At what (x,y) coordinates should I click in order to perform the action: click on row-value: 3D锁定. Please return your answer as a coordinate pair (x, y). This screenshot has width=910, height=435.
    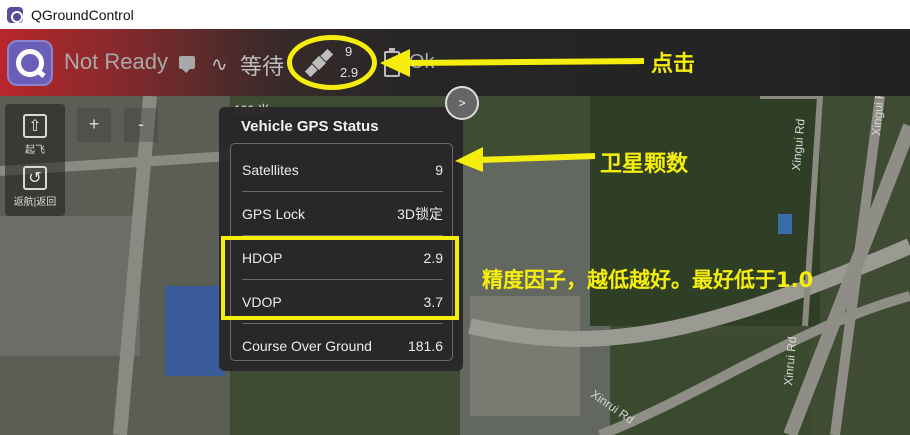
    Looking at the image, I should click on (420, 213).